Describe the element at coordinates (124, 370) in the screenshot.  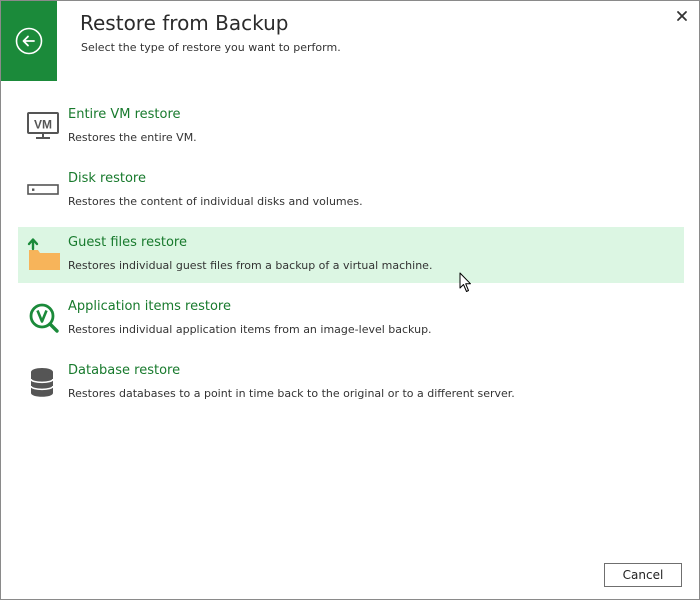
I see `option-title: Database restore` at that location.